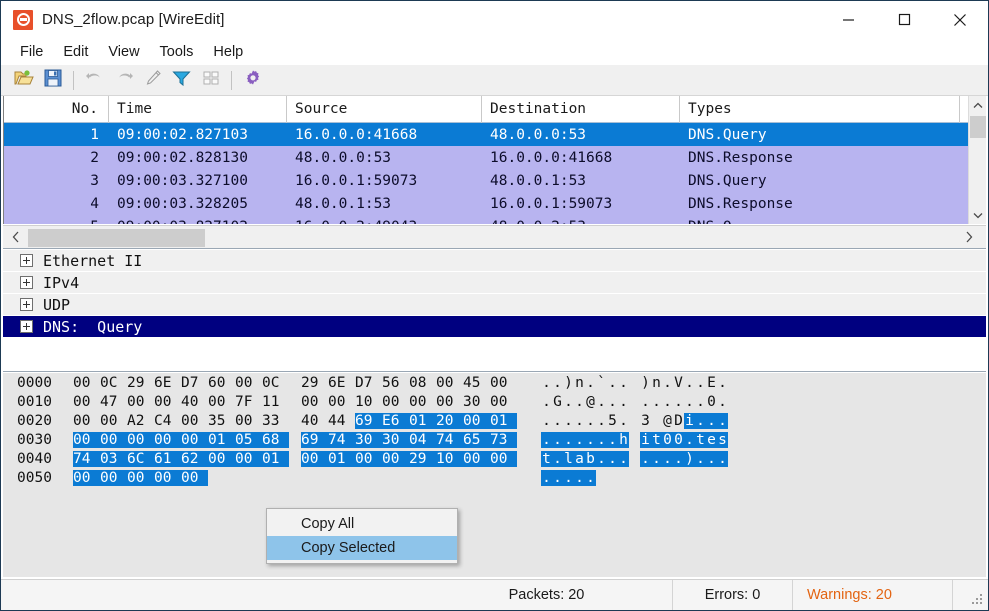  Describe the element at coordinates (546, 458) in the screenshot. I see `hex-ascii-char: t` at that location.